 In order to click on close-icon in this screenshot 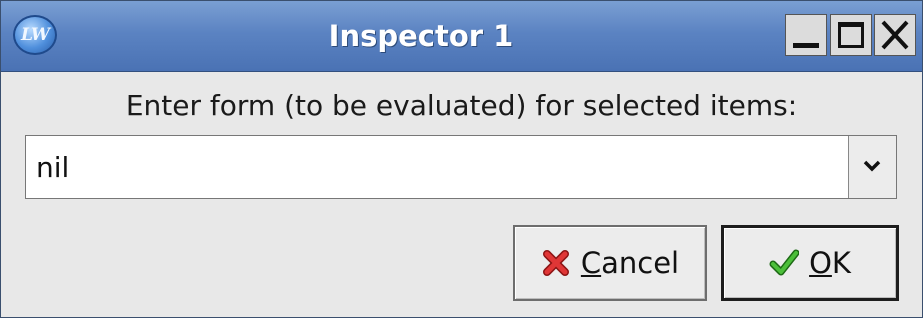, I will do `click(895, 35)`.